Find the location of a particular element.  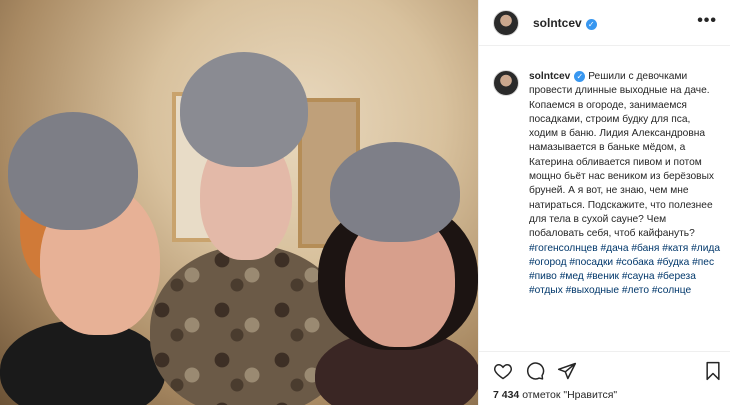

header-username-text: solntcev is located at coordinates (557, 23).